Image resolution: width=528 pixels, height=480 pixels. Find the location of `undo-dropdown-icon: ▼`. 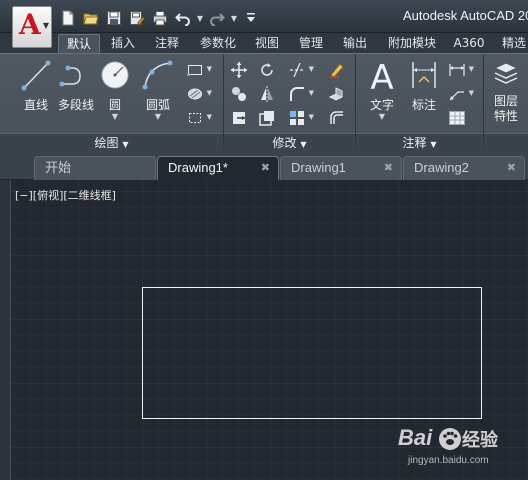

undo-dropdown-icon: ▼ is located at coordinates (200, 18).